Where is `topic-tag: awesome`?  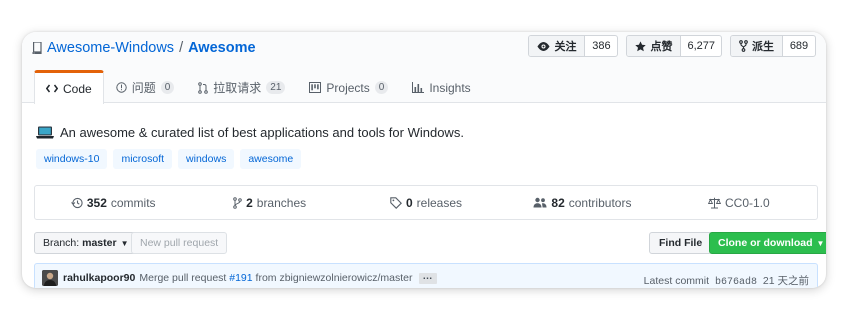
topic-tag: awesome is located at coordinates (271, 159).